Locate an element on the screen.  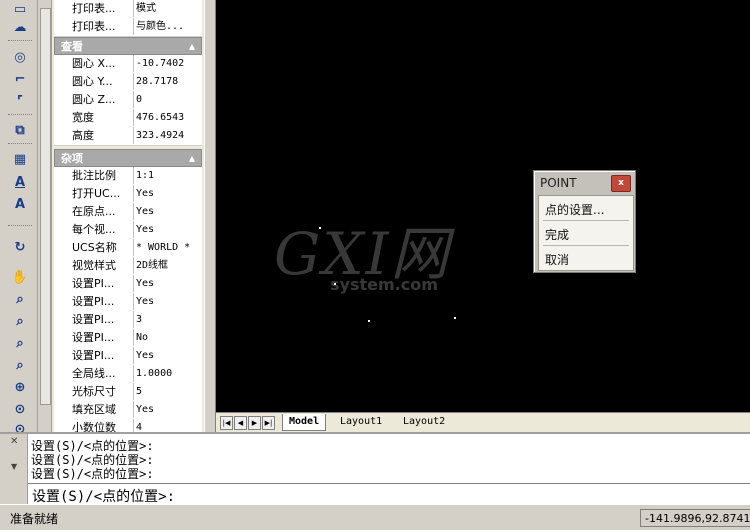
property-value: -10.7402 is located at coordinates (169, 63).